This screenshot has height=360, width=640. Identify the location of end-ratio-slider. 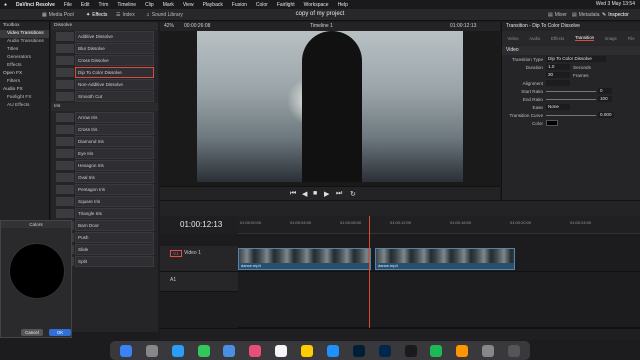
(571, 99).